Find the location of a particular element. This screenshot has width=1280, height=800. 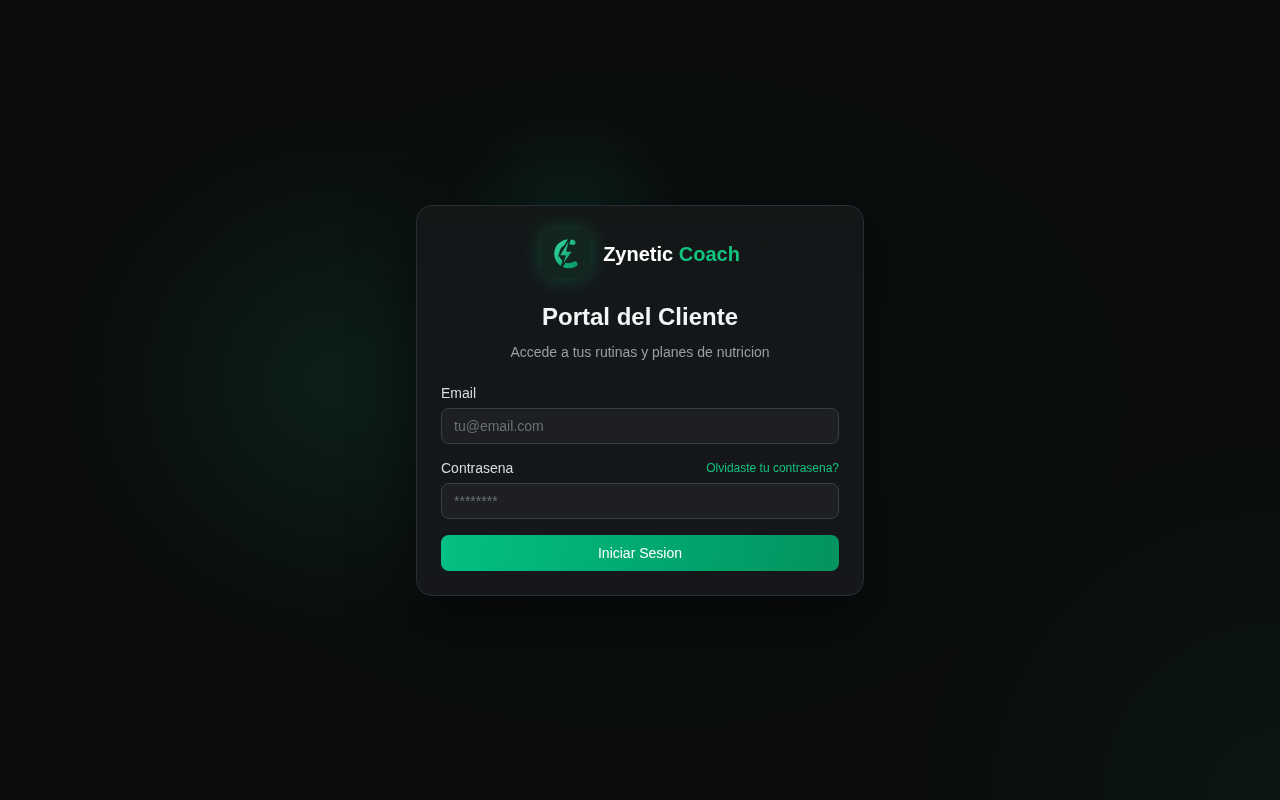

field-label: Contrasena is located at coordinates (477, 467).